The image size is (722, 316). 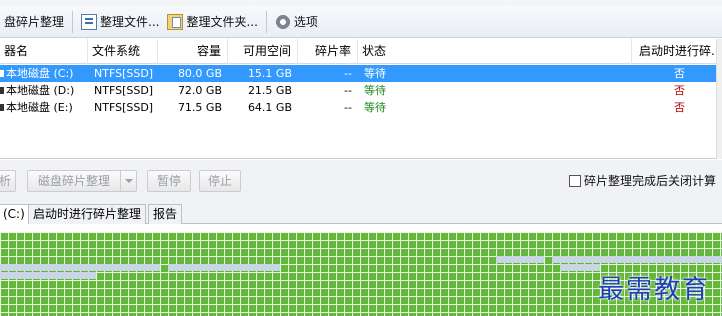 I want to click on drive-free-space: 21.5 GB, so click(x=269, y=90).